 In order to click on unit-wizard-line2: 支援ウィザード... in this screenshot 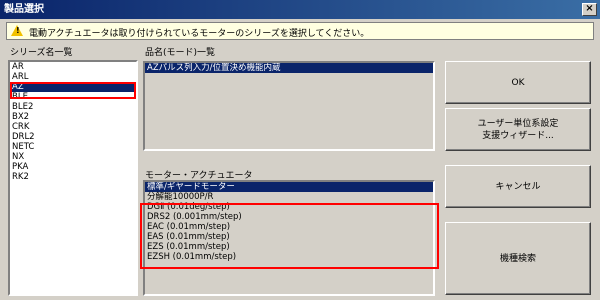, I will do `click(518, 135)`.